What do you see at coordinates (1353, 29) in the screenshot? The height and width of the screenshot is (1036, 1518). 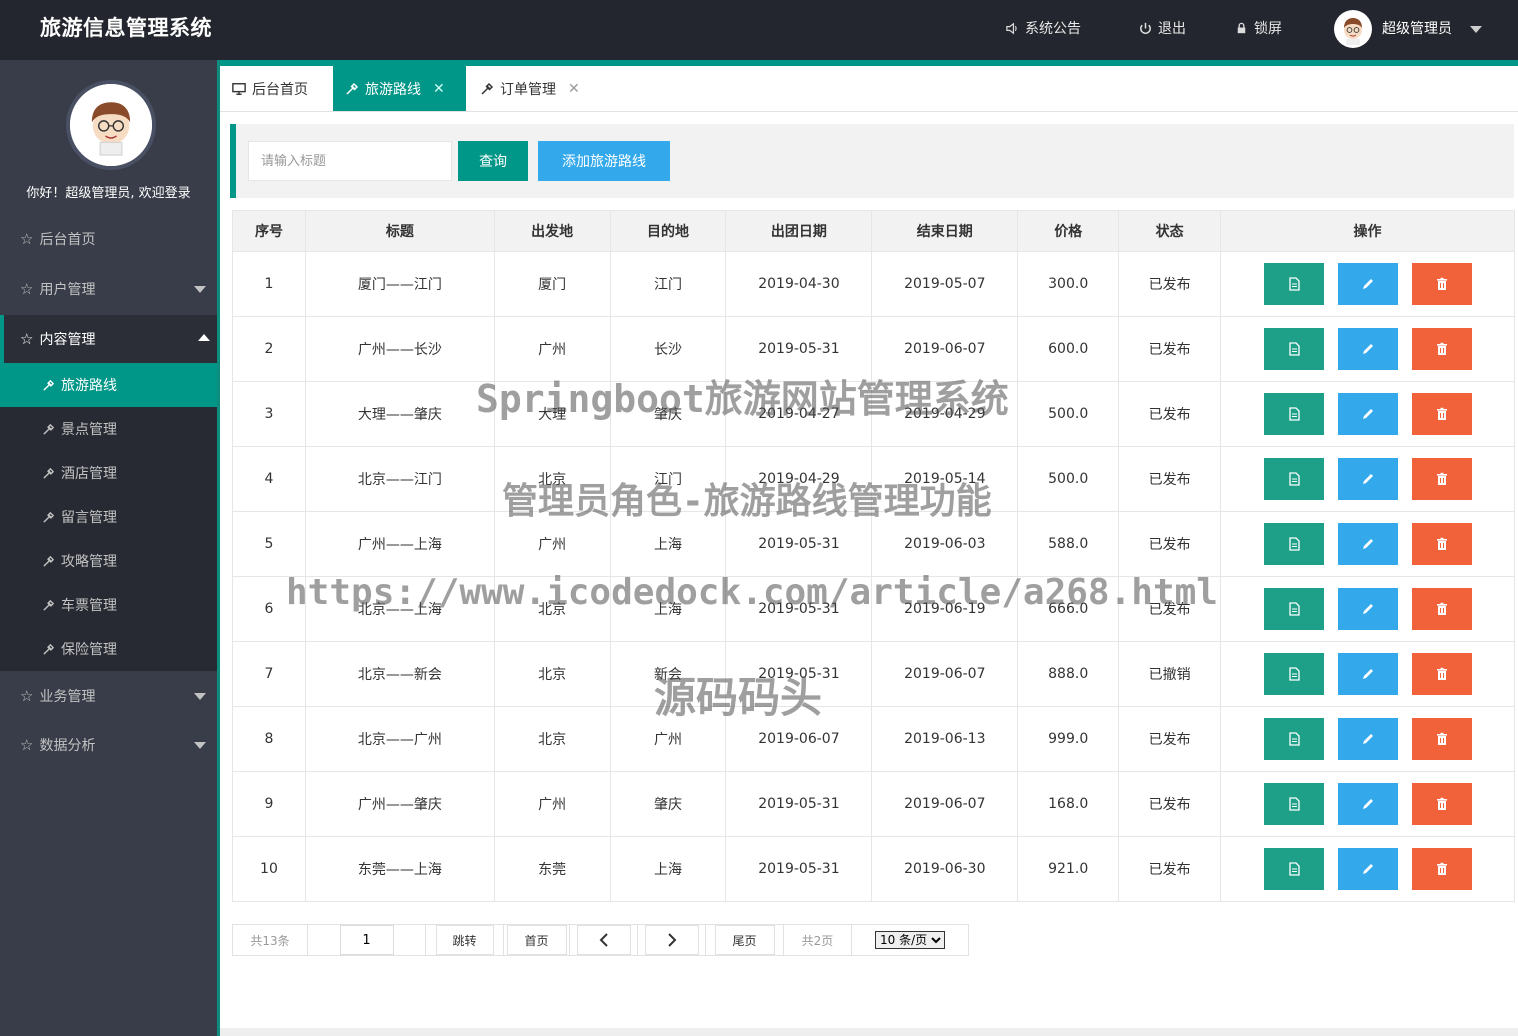 I see `avatar` at bounding box center [1353, 29].